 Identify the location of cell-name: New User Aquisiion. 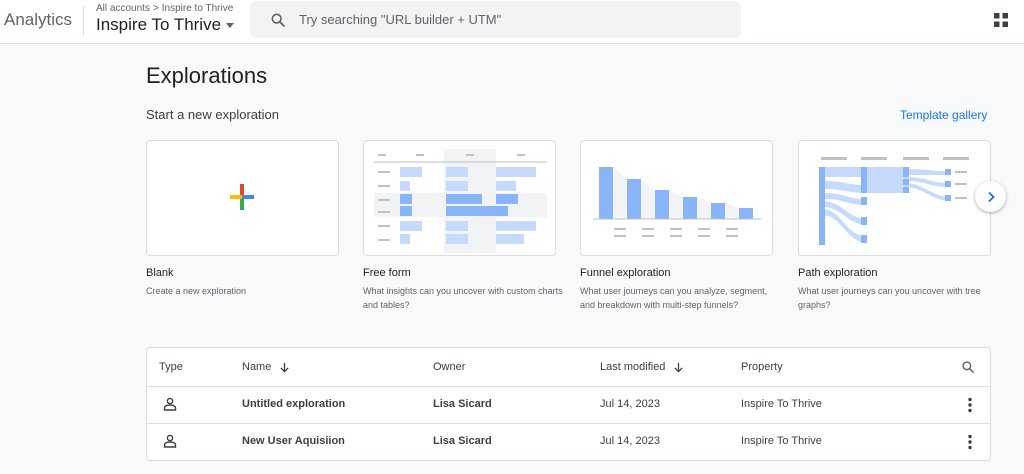
(293, 441).